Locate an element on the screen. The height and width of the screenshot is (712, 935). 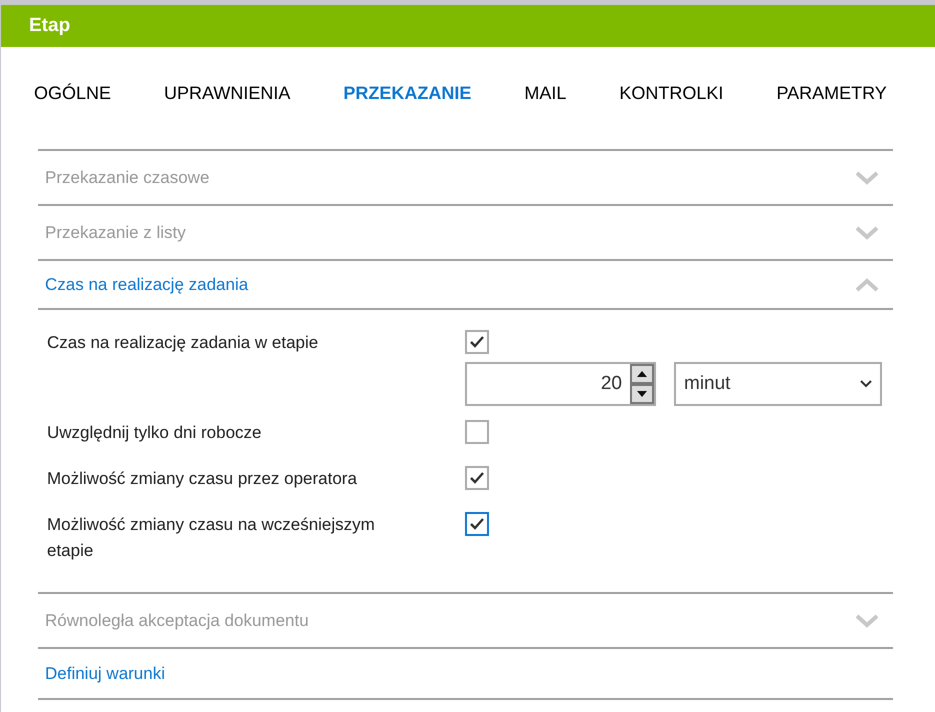
triangle-down-icon is located at coordinates (642, 394).